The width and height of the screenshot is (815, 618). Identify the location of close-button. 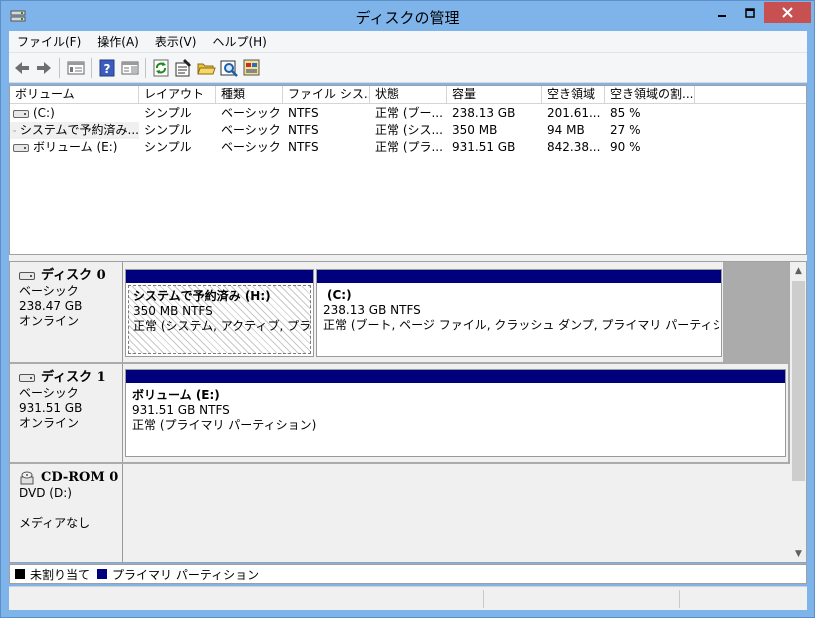
(787, 12).